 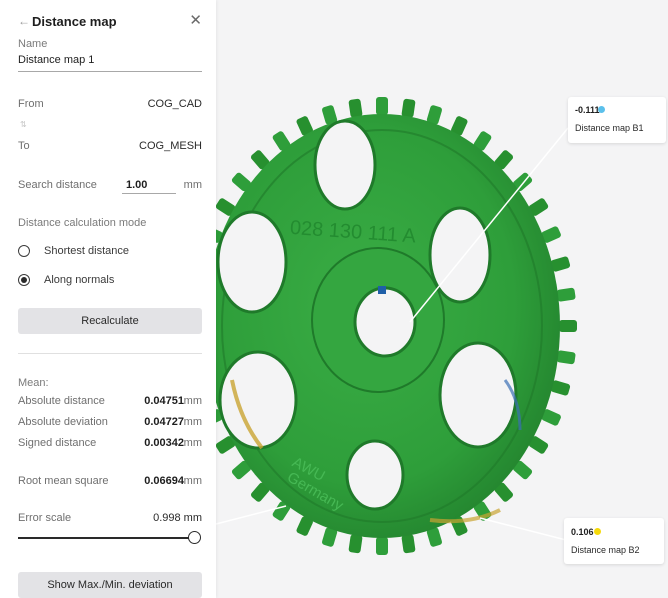 What do you see at coordinates (614, 541) in the screenshot?
I see `callout-distance-map-b2: 0.106 Distance map B2` at bounding box center [614, 541].